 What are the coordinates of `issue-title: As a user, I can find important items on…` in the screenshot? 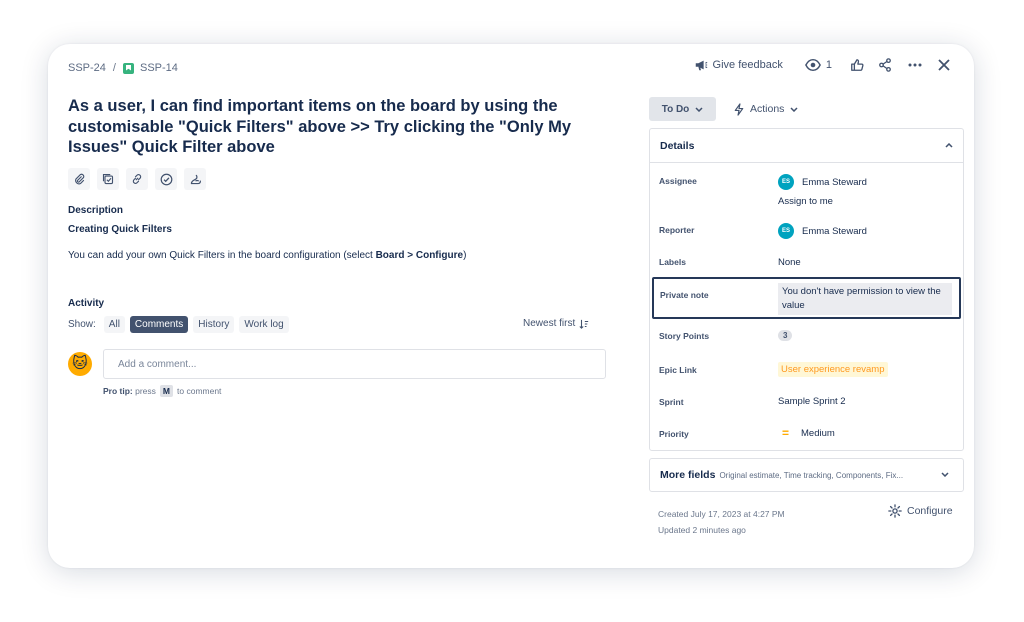 It's located at (348, 127).